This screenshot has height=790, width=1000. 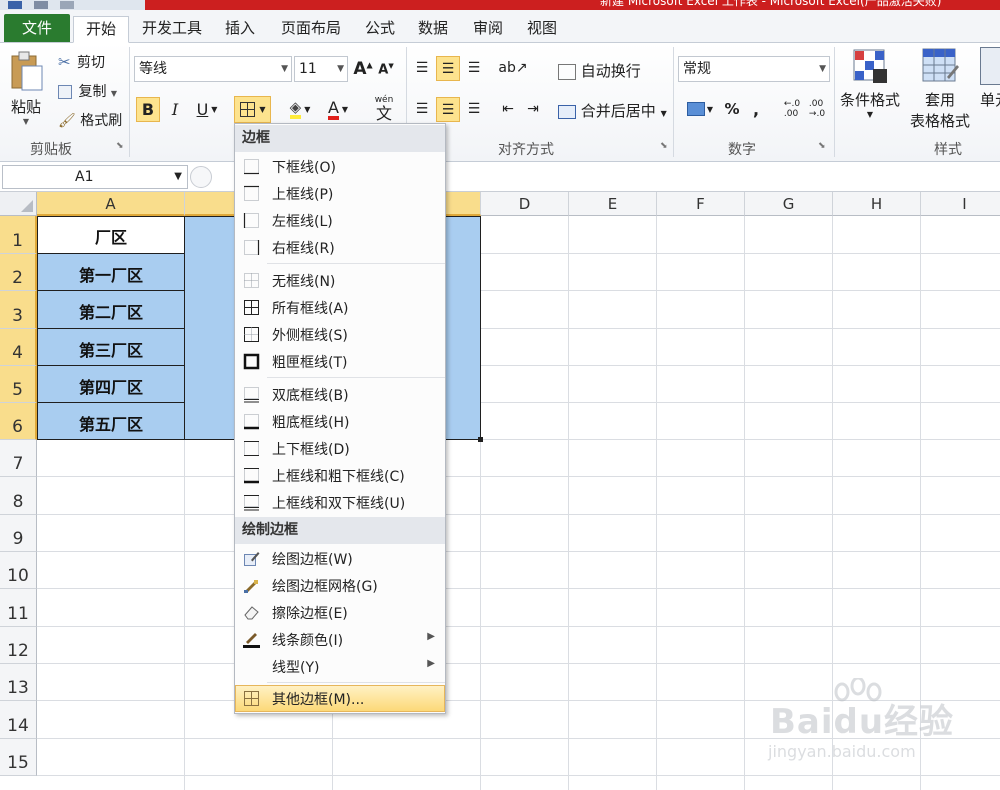 I want to click on row-header-15: 15, so click(x=18, y=757).